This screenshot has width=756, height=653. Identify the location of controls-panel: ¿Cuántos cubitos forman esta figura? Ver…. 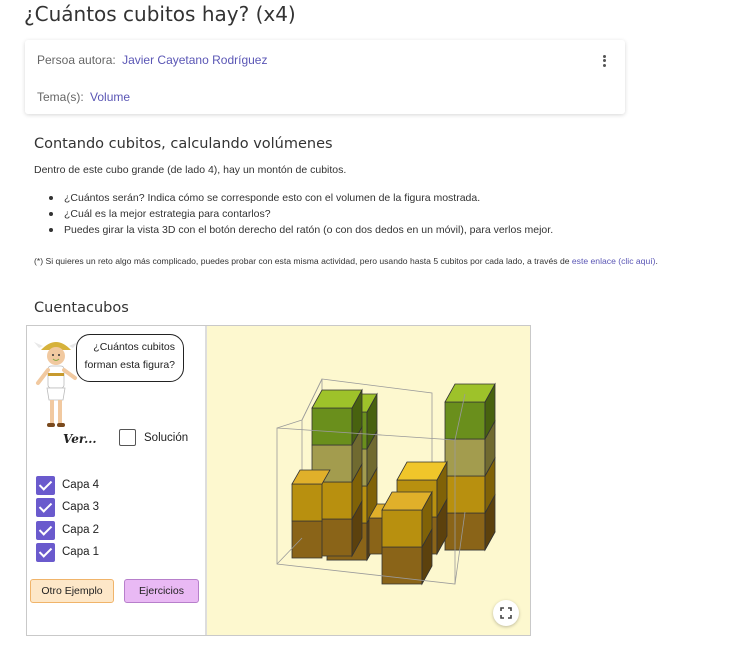
(116, 480).